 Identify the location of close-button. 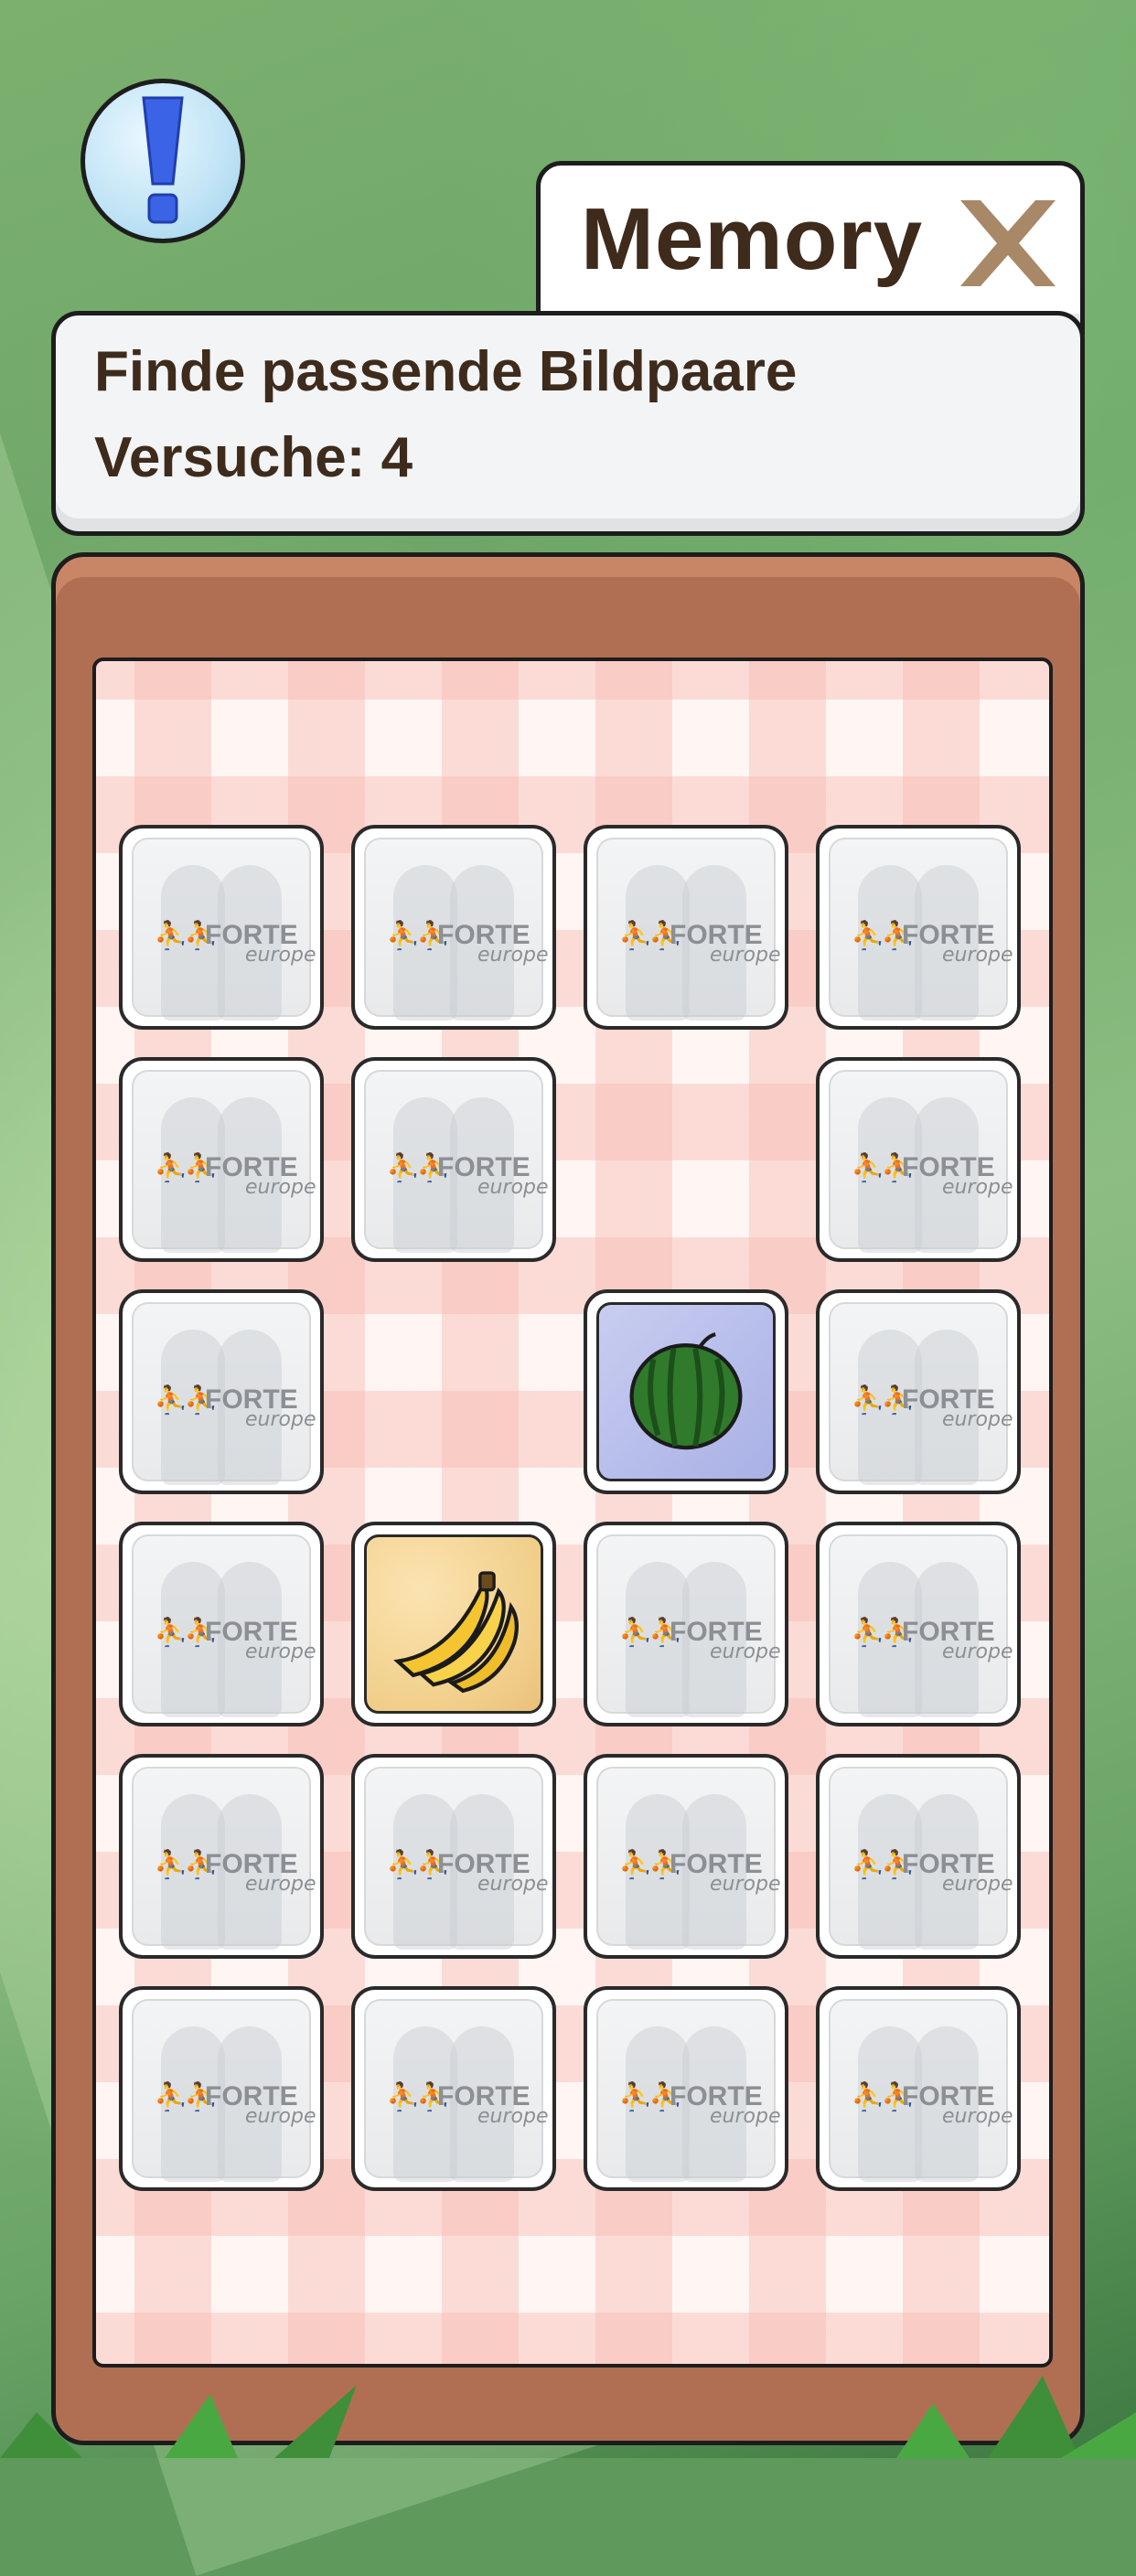
(1007, 243).